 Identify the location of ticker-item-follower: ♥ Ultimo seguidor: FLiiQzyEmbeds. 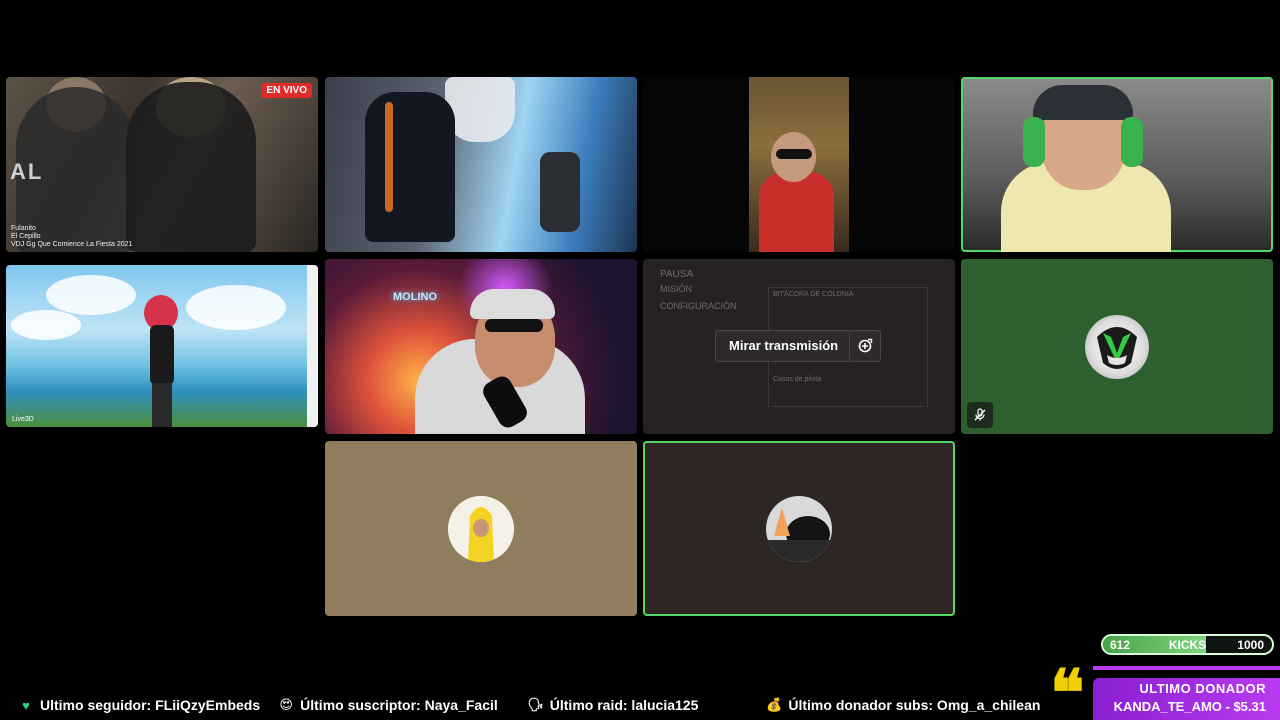
(139, 705).